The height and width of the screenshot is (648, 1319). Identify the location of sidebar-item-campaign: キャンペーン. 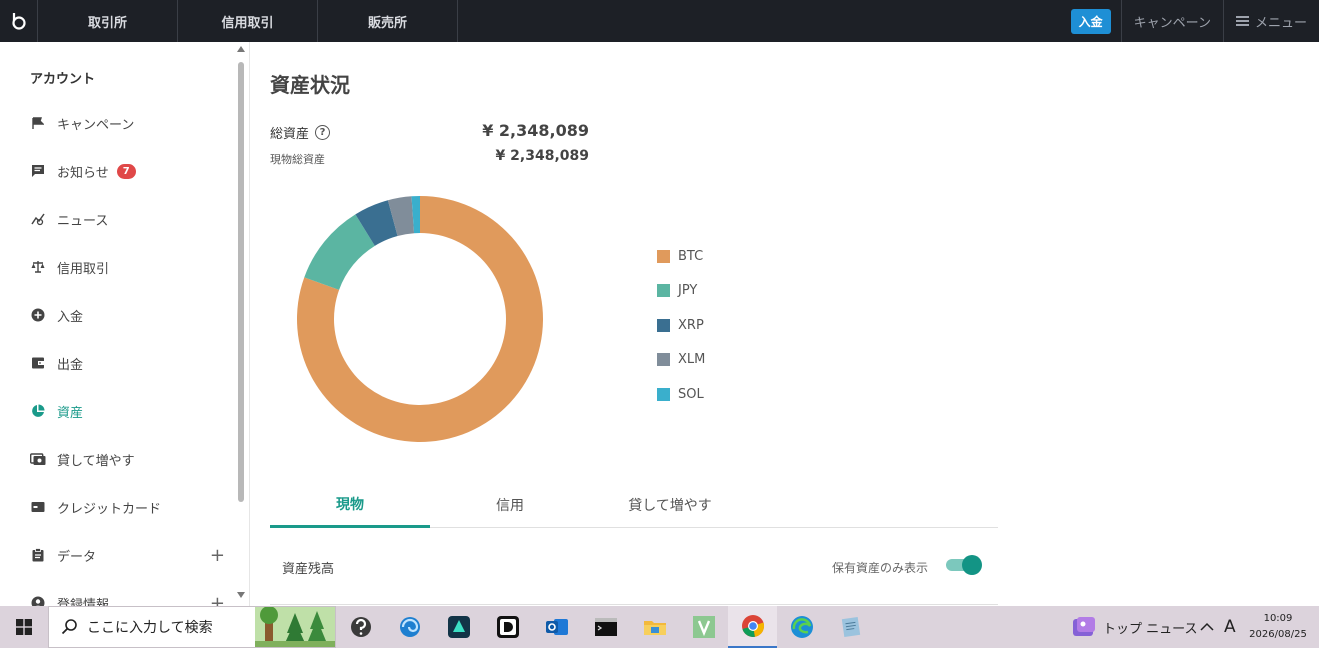
(127, 123).